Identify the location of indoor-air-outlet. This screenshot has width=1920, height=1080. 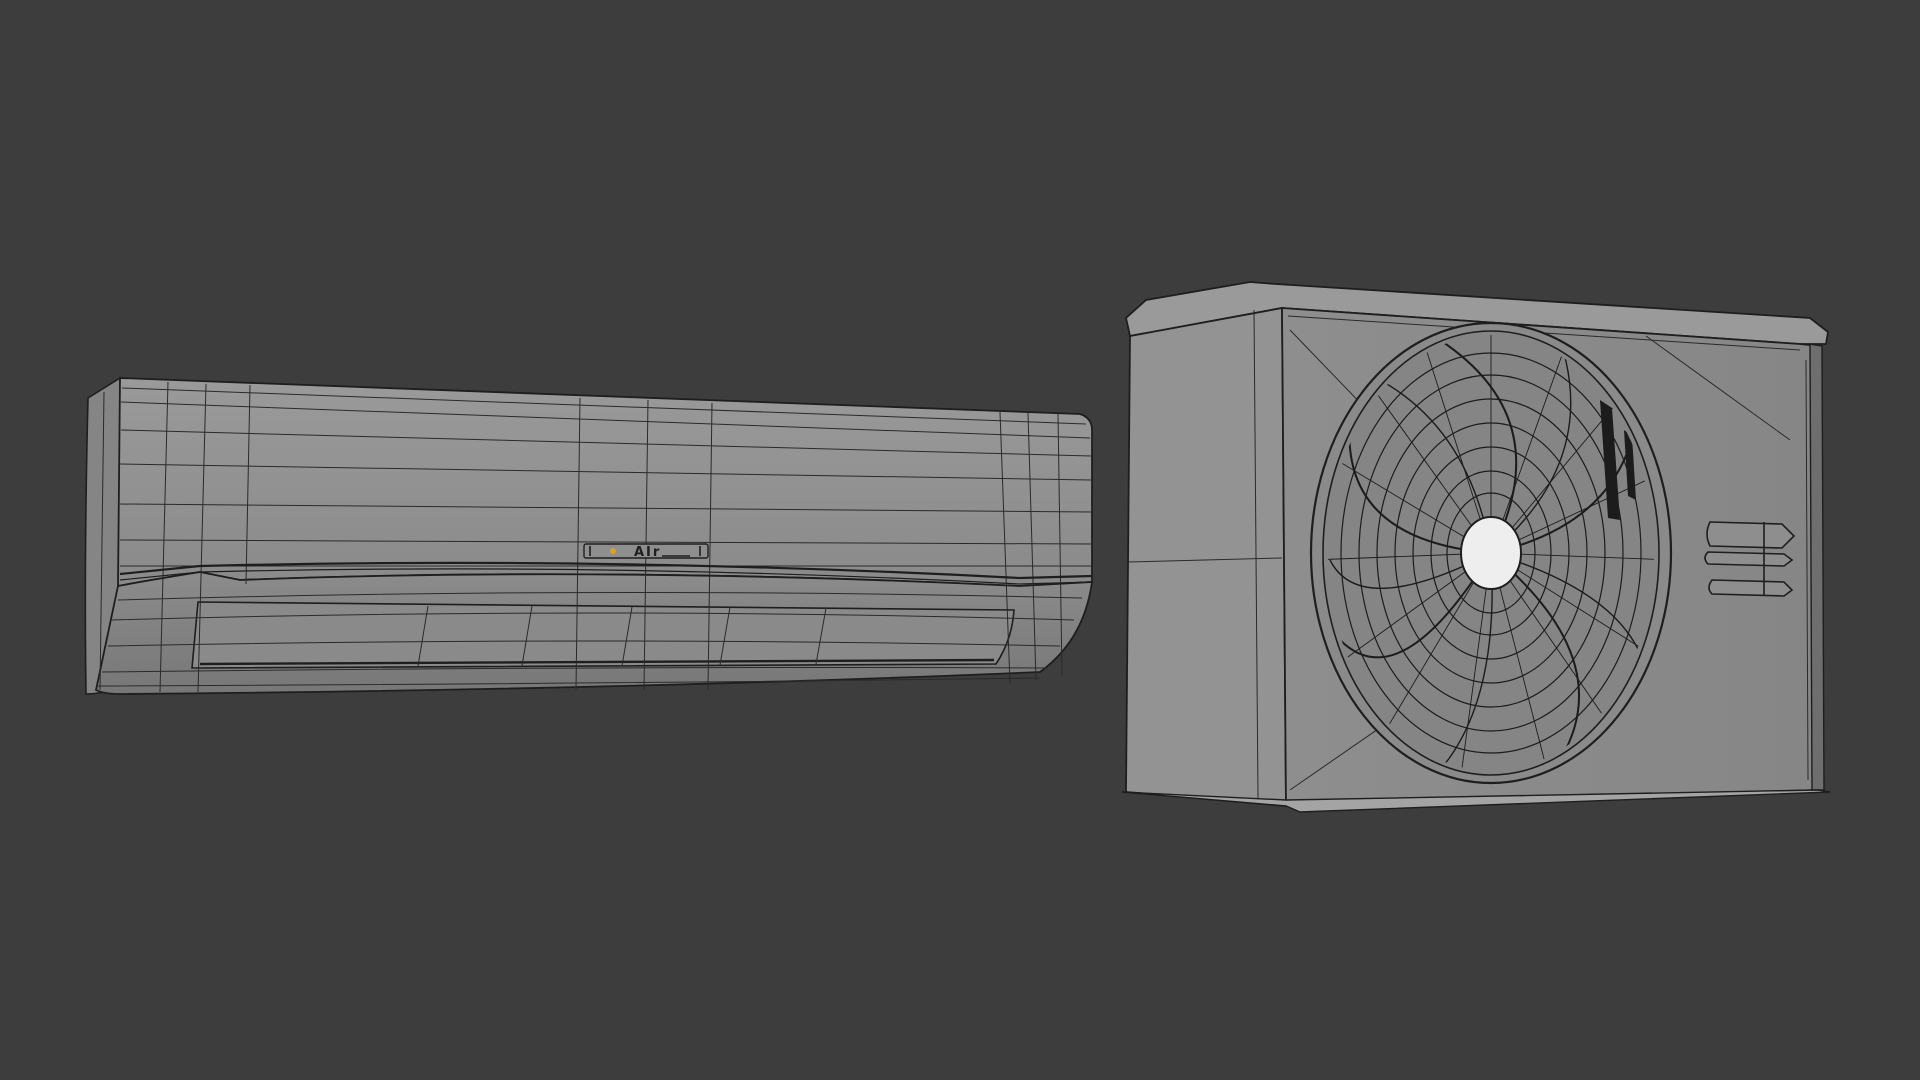
(603, 635).